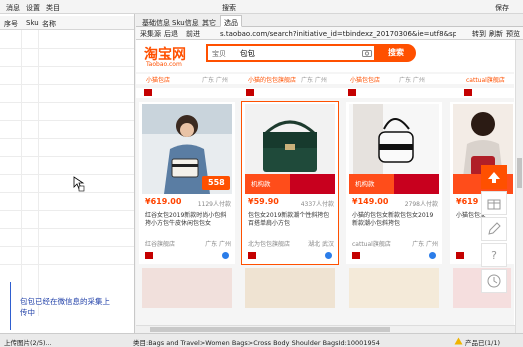  Describe the element at coordinates (396, 53) in the screenshot. I see `search-button: 搜索` at that location.